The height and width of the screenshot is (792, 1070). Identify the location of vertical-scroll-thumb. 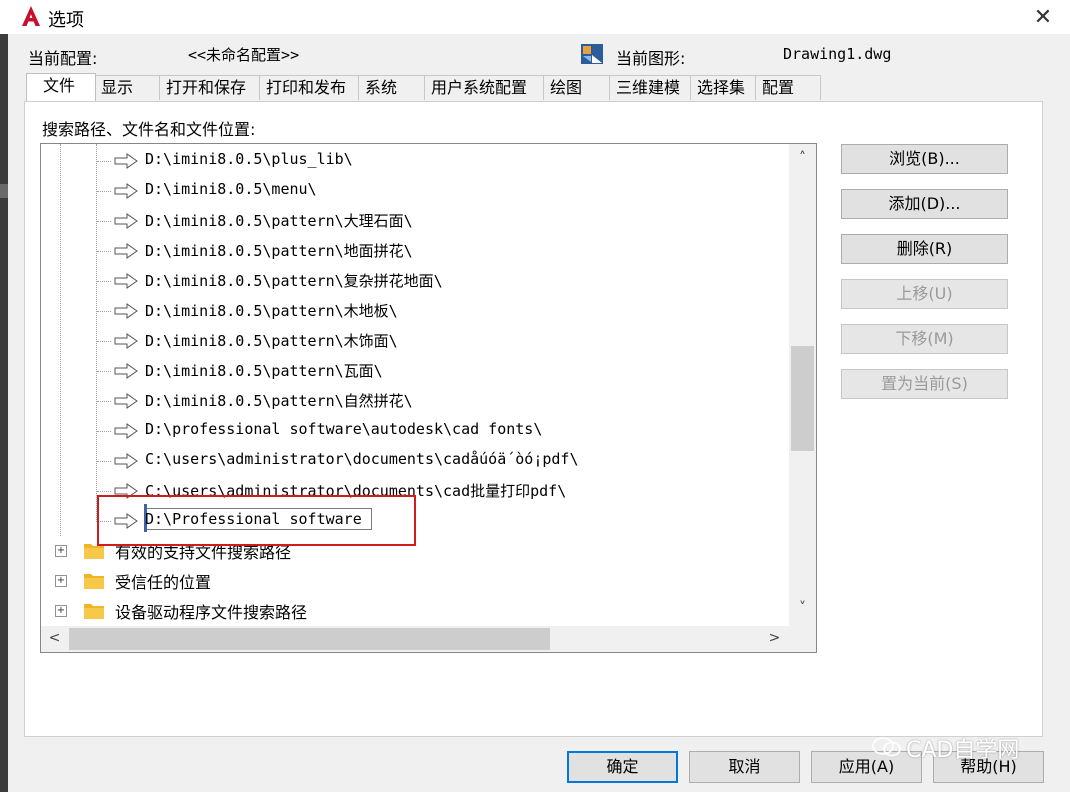
(802, 398).